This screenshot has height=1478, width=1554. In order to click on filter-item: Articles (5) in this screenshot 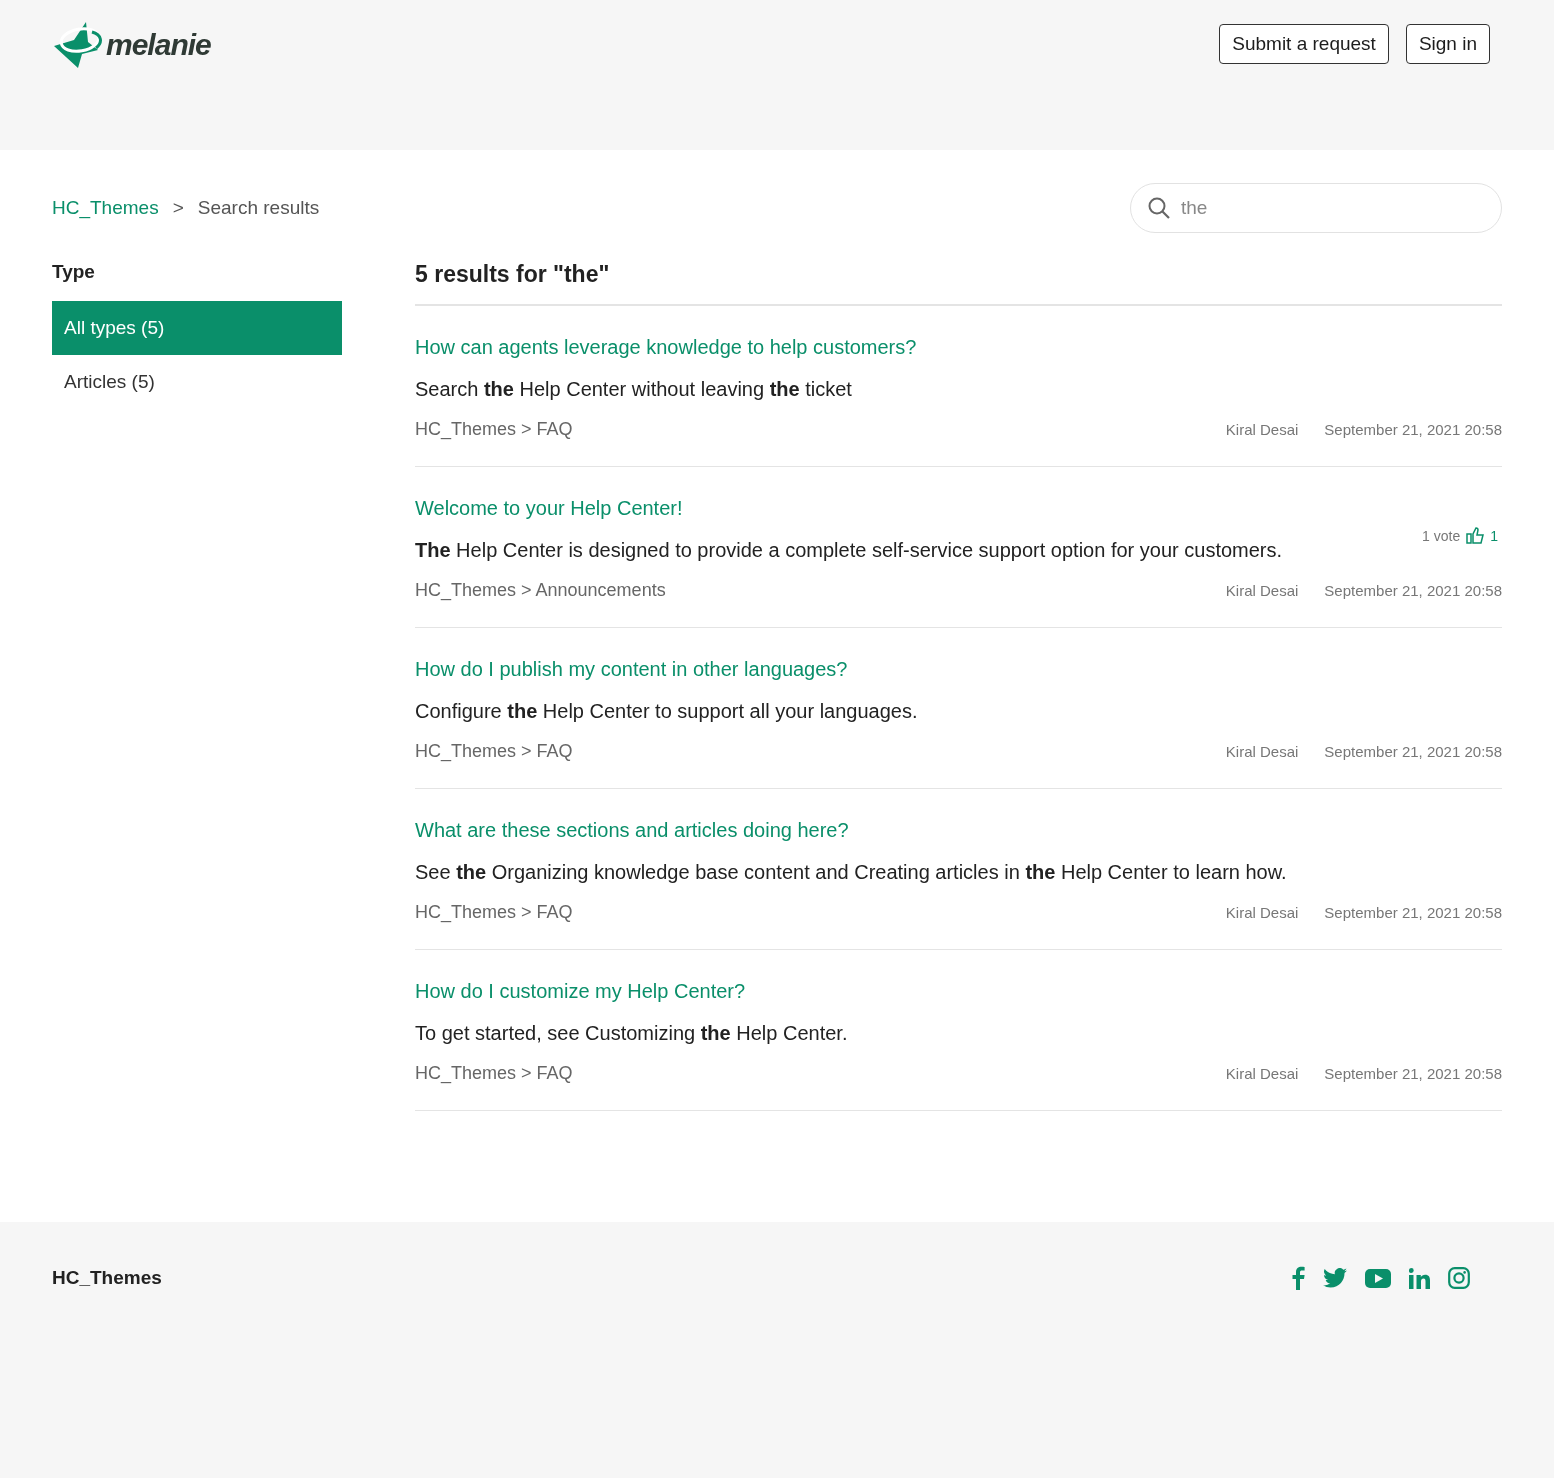, I will do `click(197, 382)`.